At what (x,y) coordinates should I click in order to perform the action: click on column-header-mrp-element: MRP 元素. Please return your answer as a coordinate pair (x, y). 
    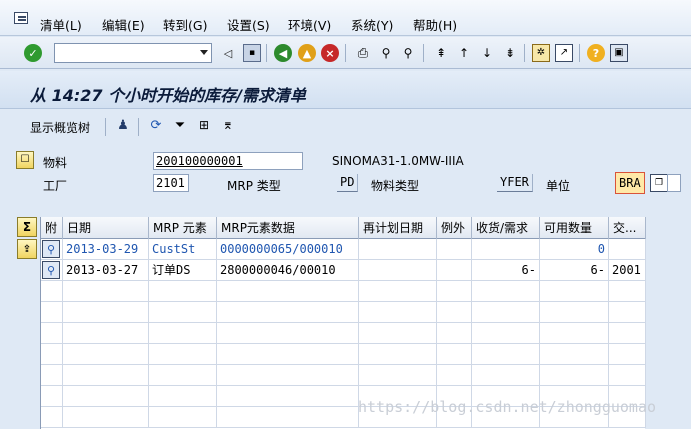
    Looking at the image, I should click on (183, 228).